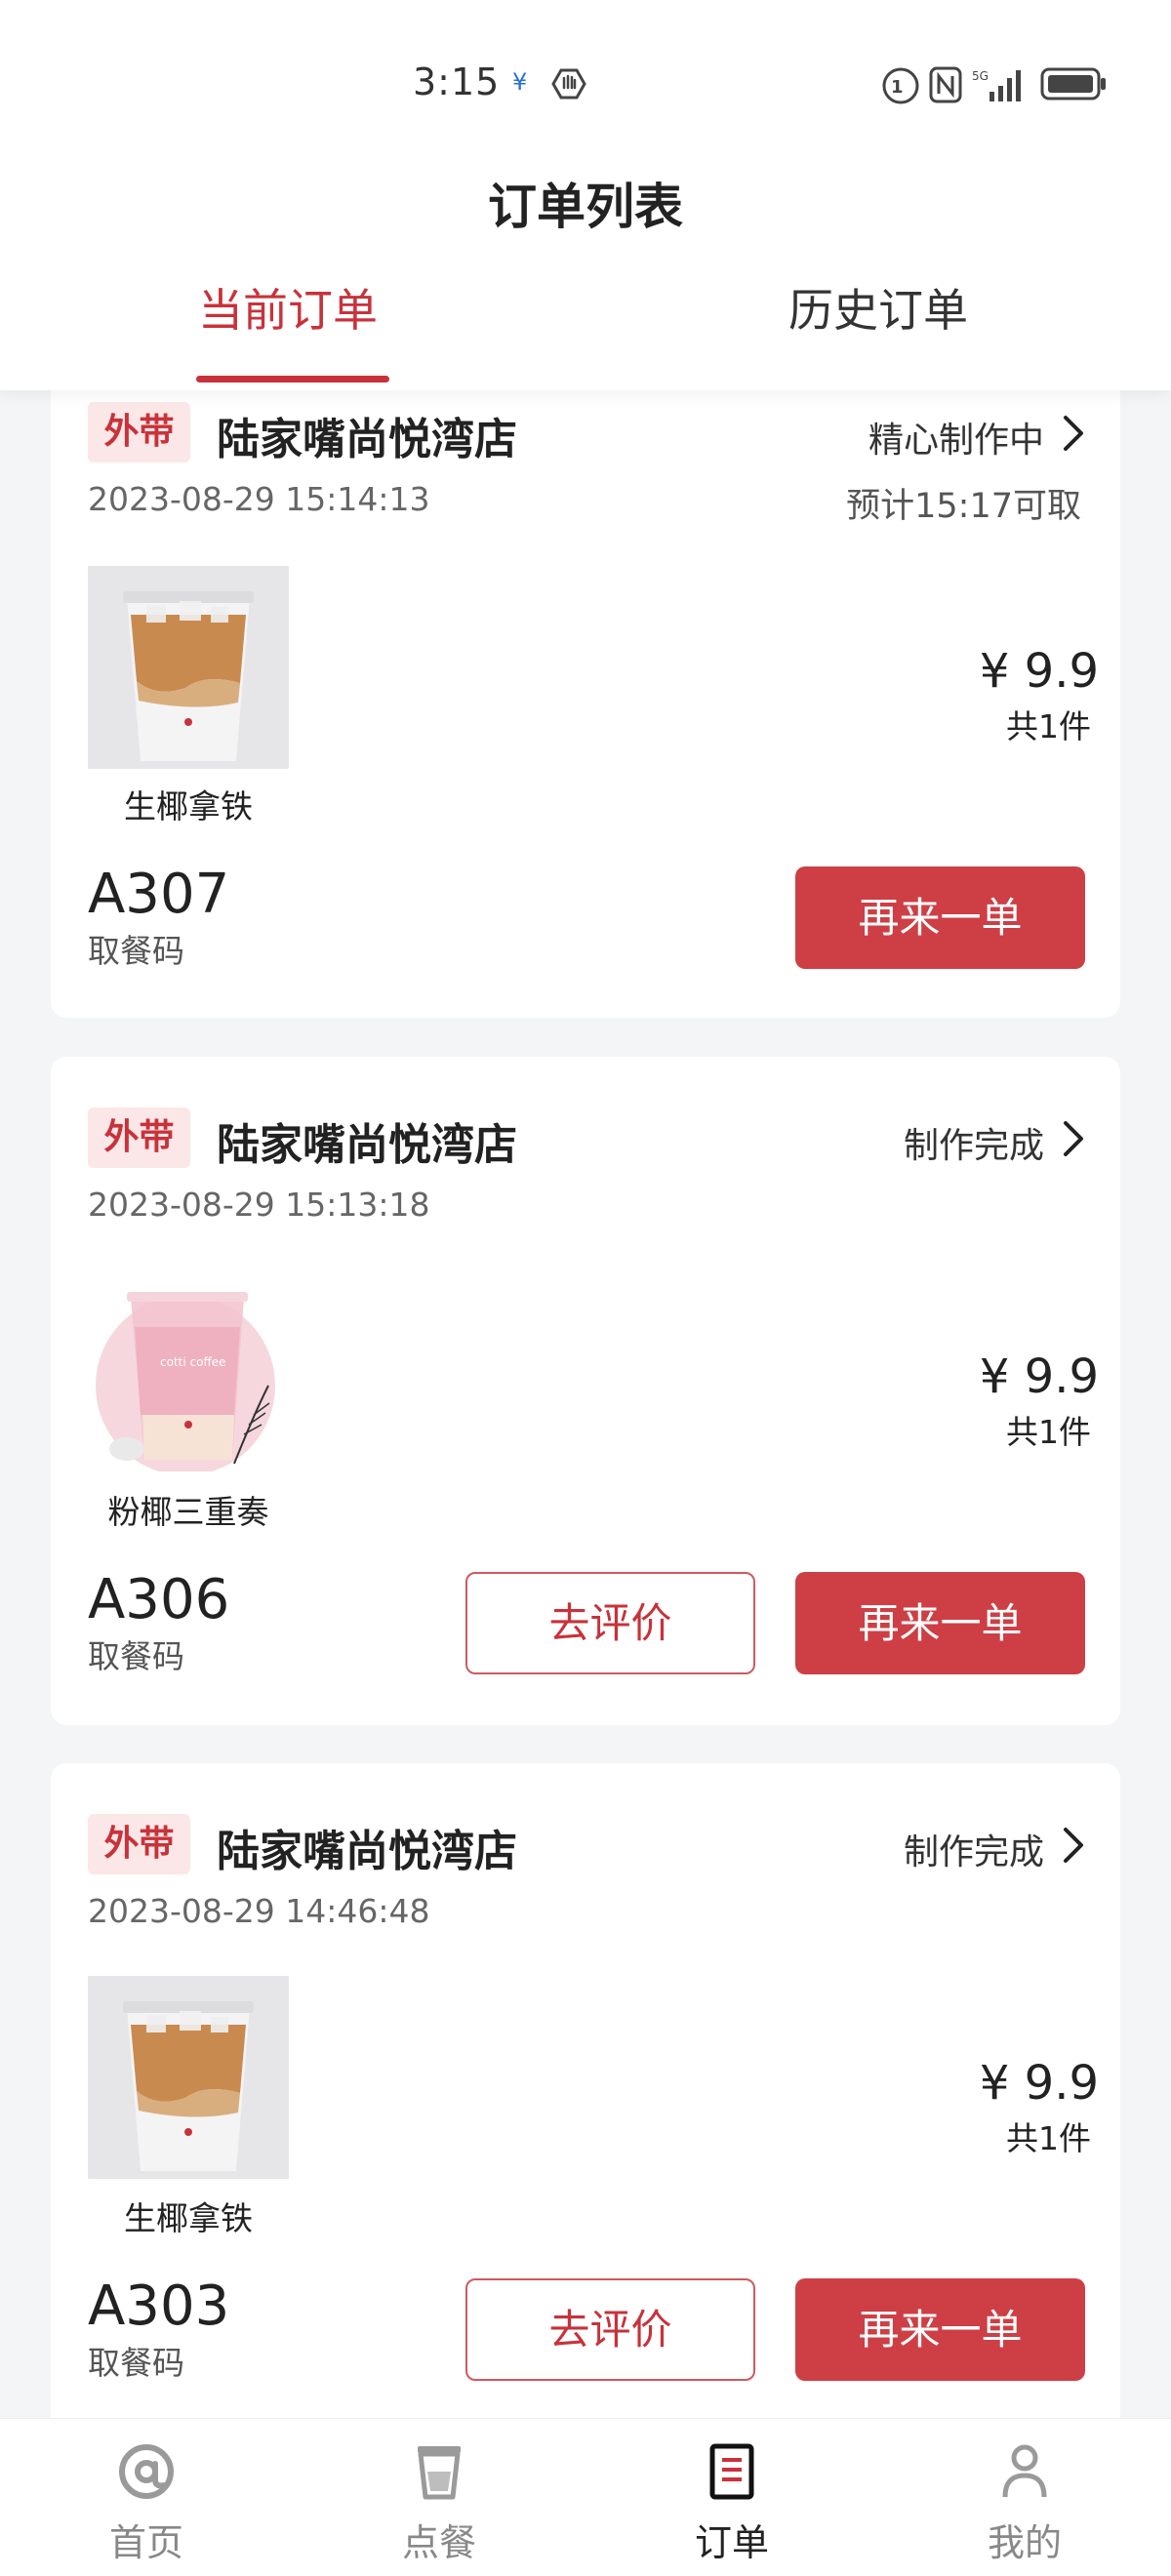 This screenshot has width=1171, height=2576. I want to click on payment-app-icon: ¥, so click(519, 81).